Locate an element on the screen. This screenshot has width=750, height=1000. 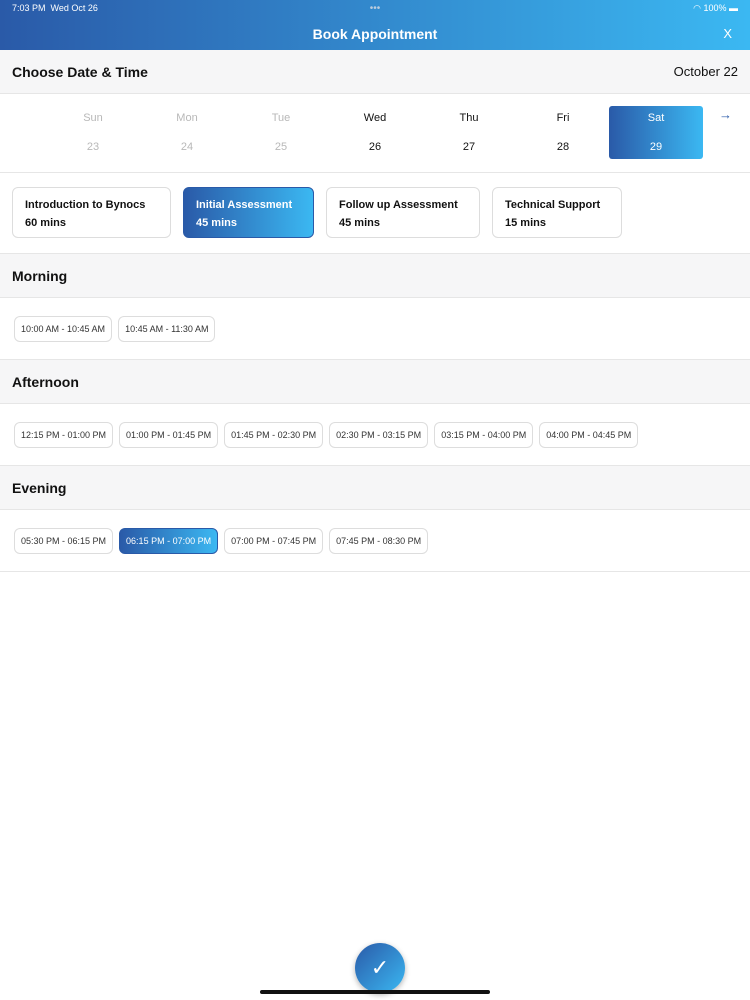
day-number: 23 is located at coordinates (93, 147).